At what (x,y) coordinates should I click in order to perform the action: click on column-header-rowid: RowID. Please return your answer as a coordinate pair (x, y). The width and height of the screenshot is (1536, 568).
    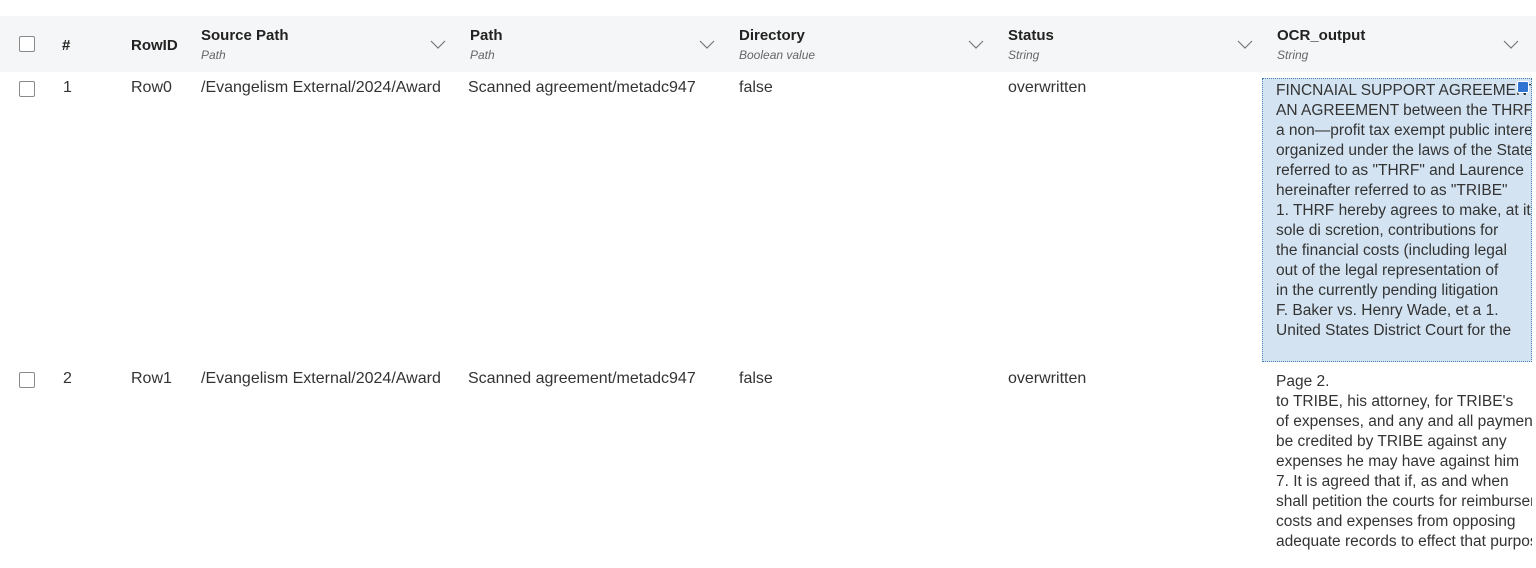
    Looking at the image, I should click on (161, 44).